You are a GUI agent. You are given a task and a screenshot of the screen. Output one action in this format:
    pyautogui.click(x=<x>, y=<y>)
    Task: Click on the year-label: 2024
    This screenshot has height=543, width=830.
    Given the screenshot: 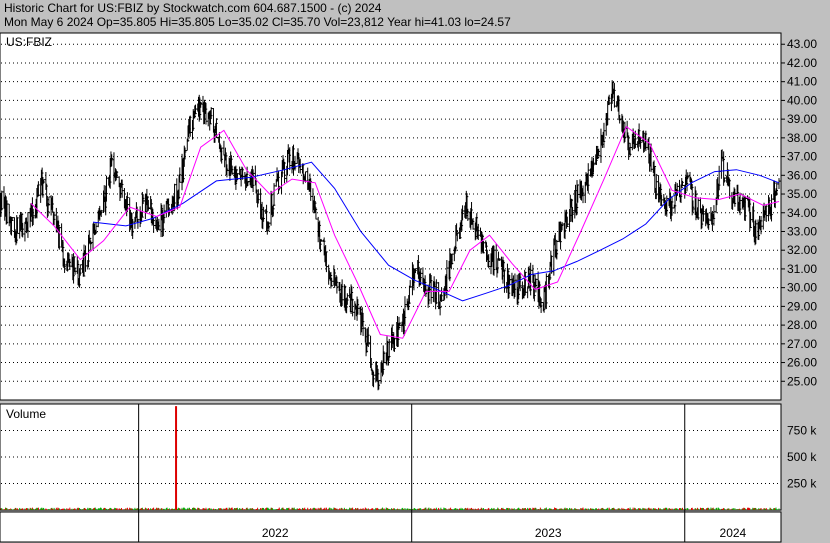 What is the action you would take?
    pyautogui.click(x=733, y=533)
    